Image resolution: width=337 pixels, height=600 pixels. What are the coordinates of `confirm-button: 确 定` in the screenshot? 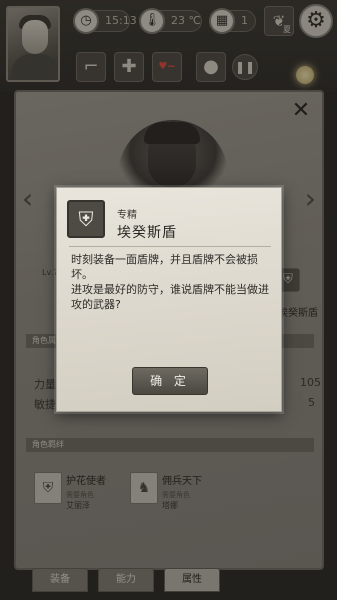 It's located at (170, 381).